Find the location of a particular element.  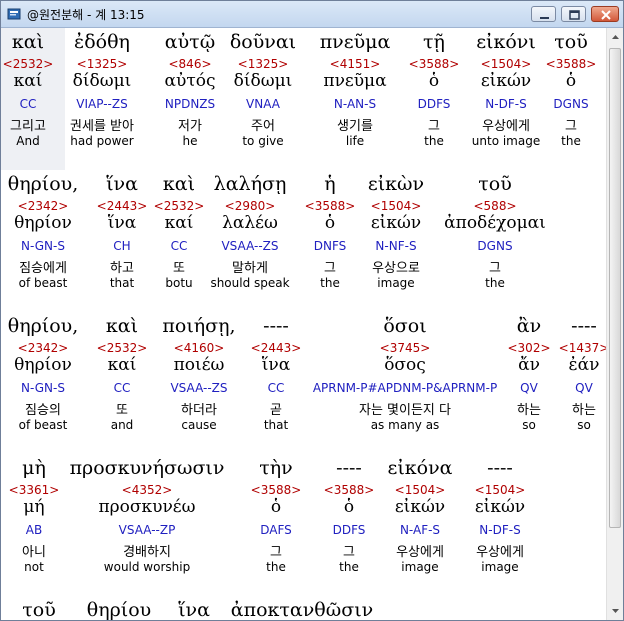

scroll-down-button is located at coordinates (615, 611).